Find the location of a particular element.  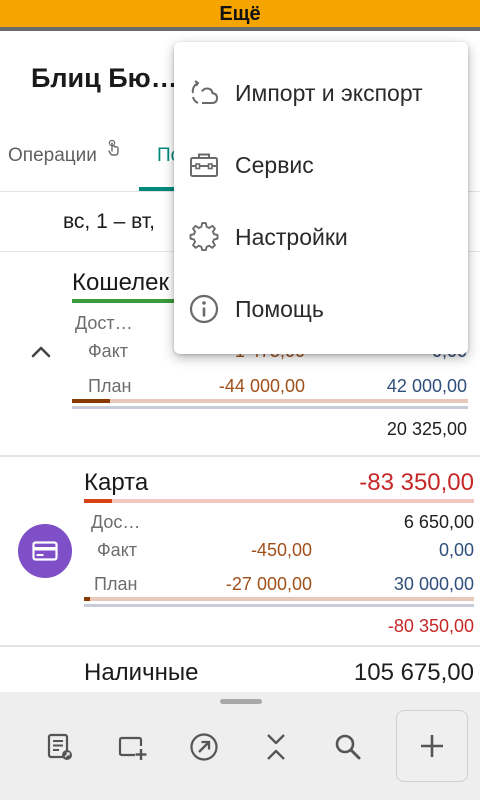

account-balance-track is located at coordinates (279, 501).